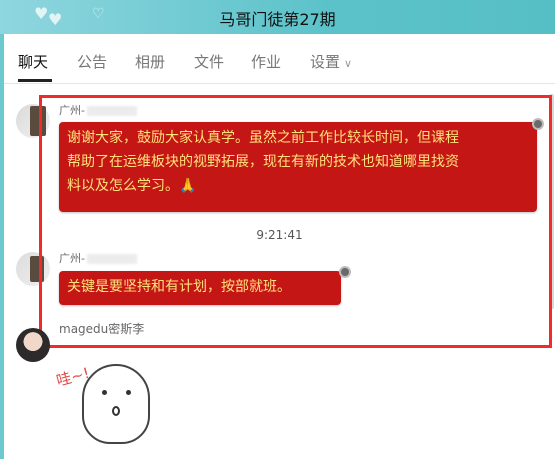 This screenshot has width=555, height=459. I want to click on avatar, so click(33, 345).